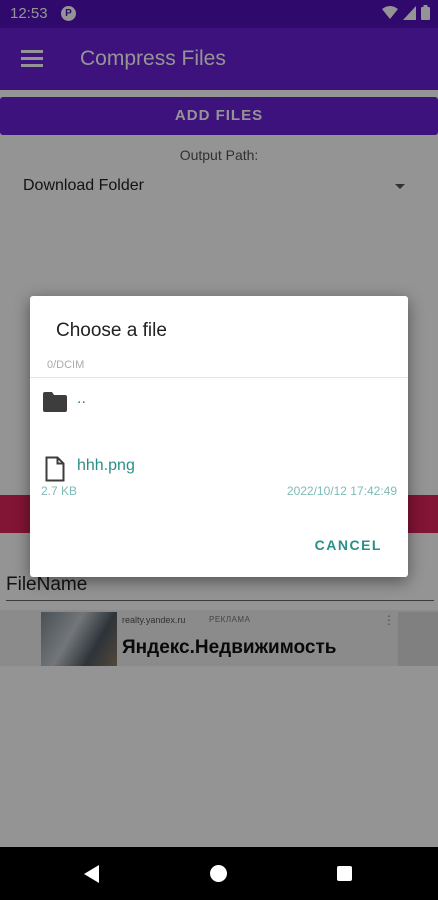 The width and height of the screenshot is (438, 900). What do you see at coordinates (341, 491) in the screenshot?
I see `file-date: 2022/10/12 17:42:49` at bounding box center [341, 491].